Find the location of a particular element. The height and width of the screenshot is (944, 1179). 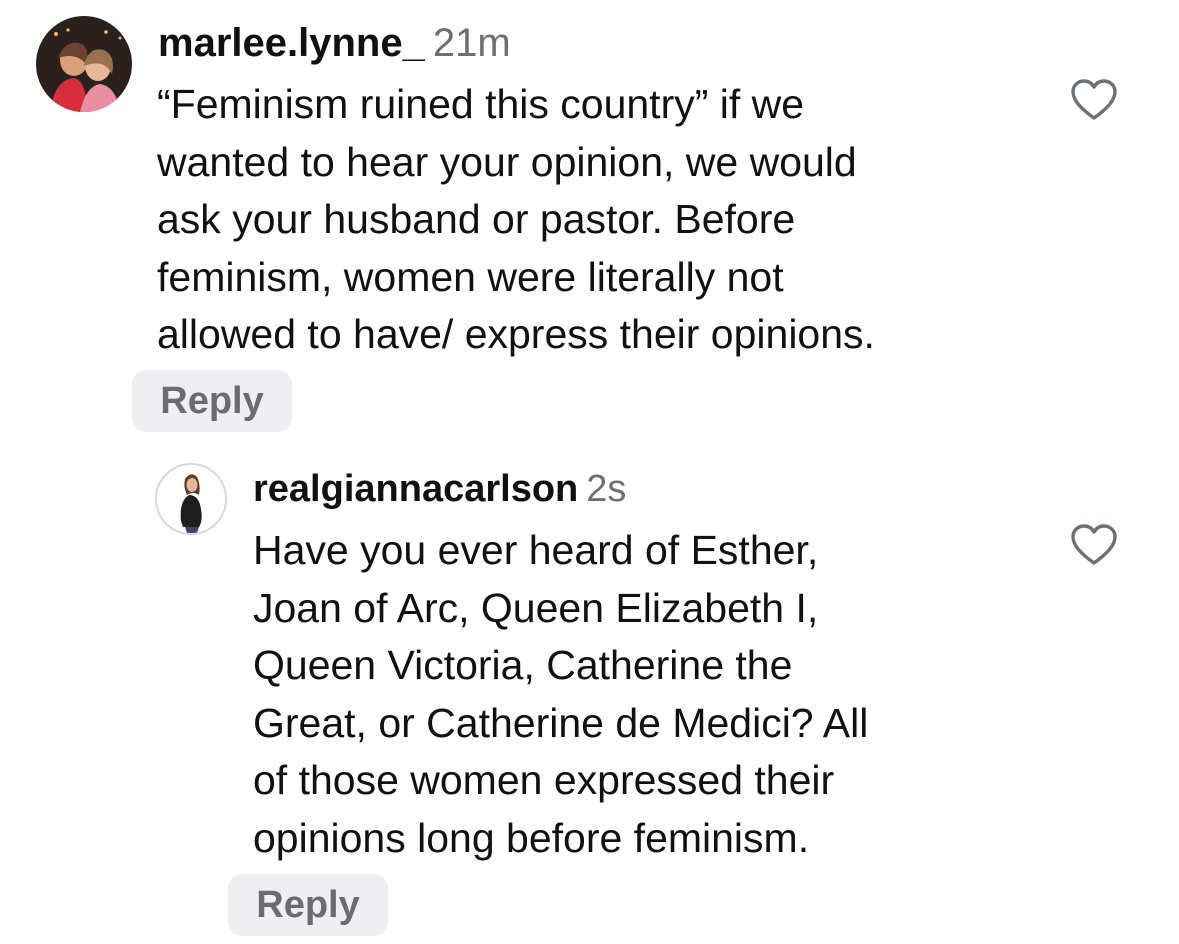

username: realgiannacarlson is located at coordinates (415, 489).